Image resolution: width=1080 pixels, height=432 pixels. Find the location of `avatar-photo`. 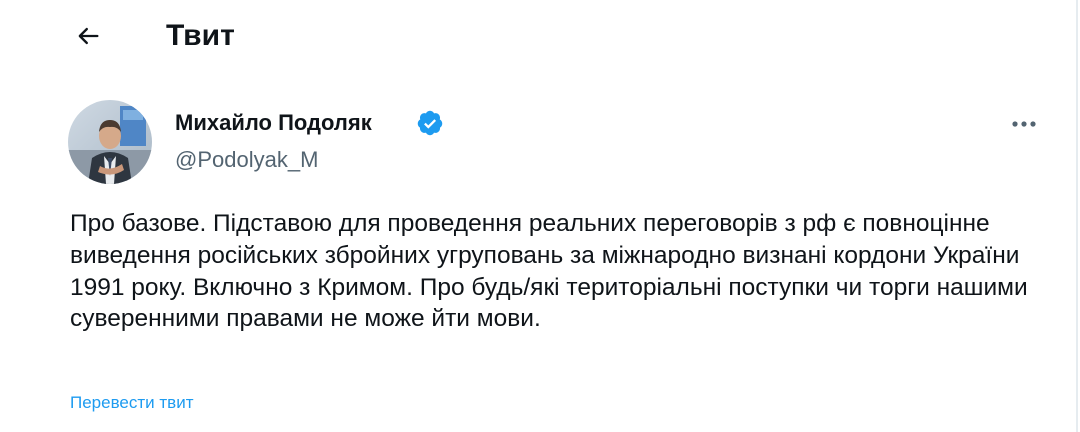

avatar-photo is located at coordinates (110, 142).